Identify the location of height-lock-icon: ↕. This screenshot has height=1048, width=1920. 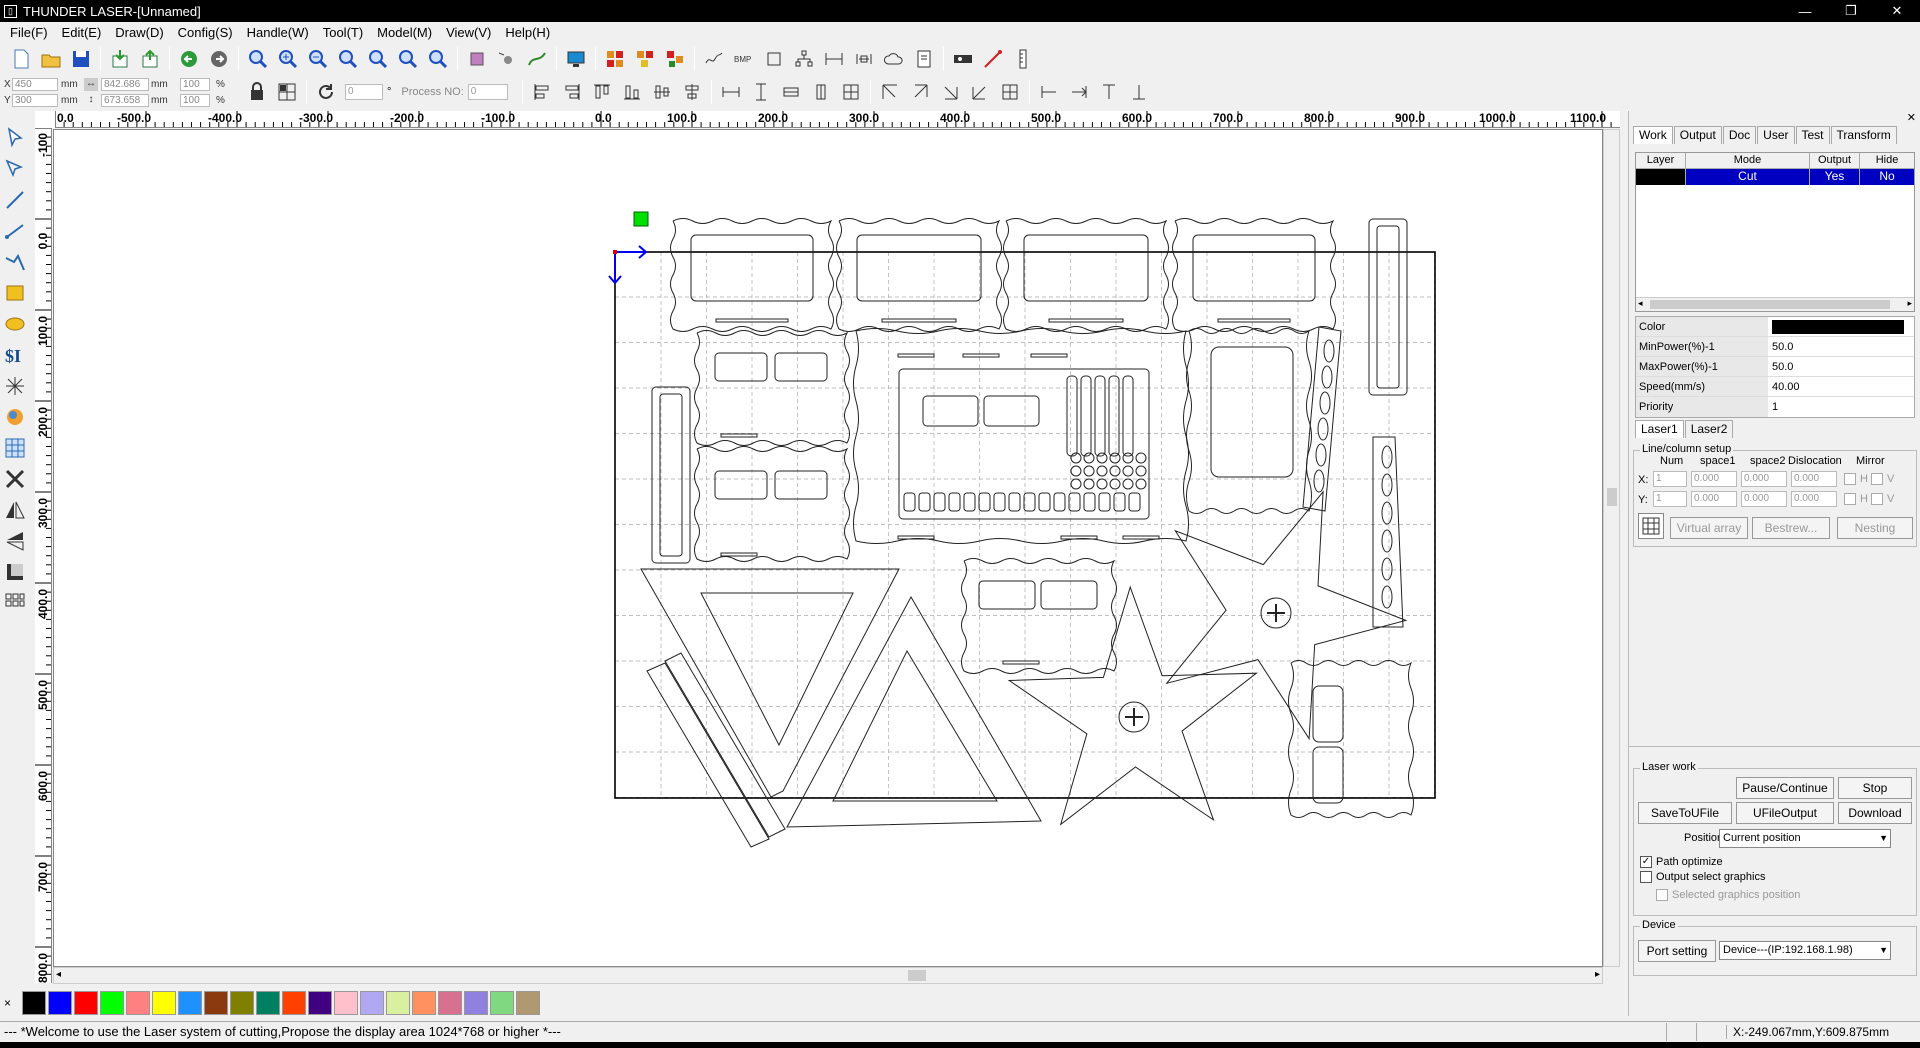
(91, 100).